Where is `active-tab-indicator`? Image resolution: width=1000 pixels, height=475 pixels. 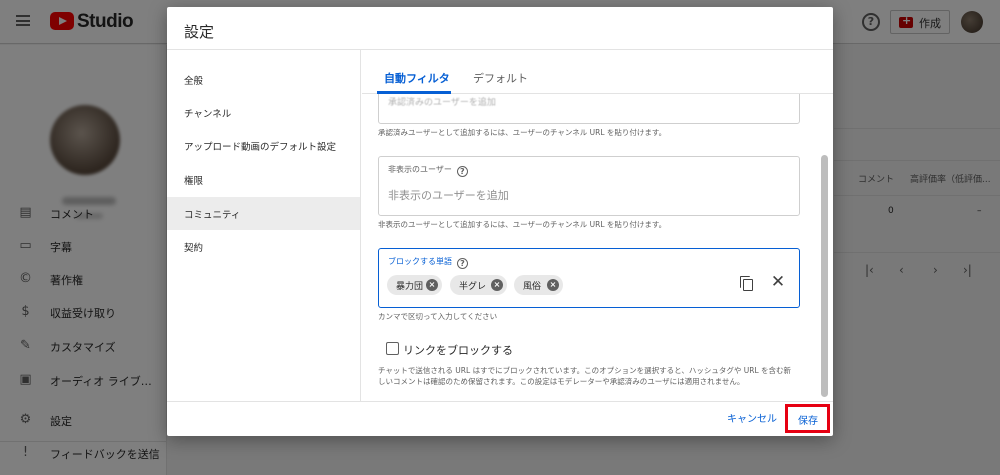 active-tab-indicator is located at coordinates (414, 92).